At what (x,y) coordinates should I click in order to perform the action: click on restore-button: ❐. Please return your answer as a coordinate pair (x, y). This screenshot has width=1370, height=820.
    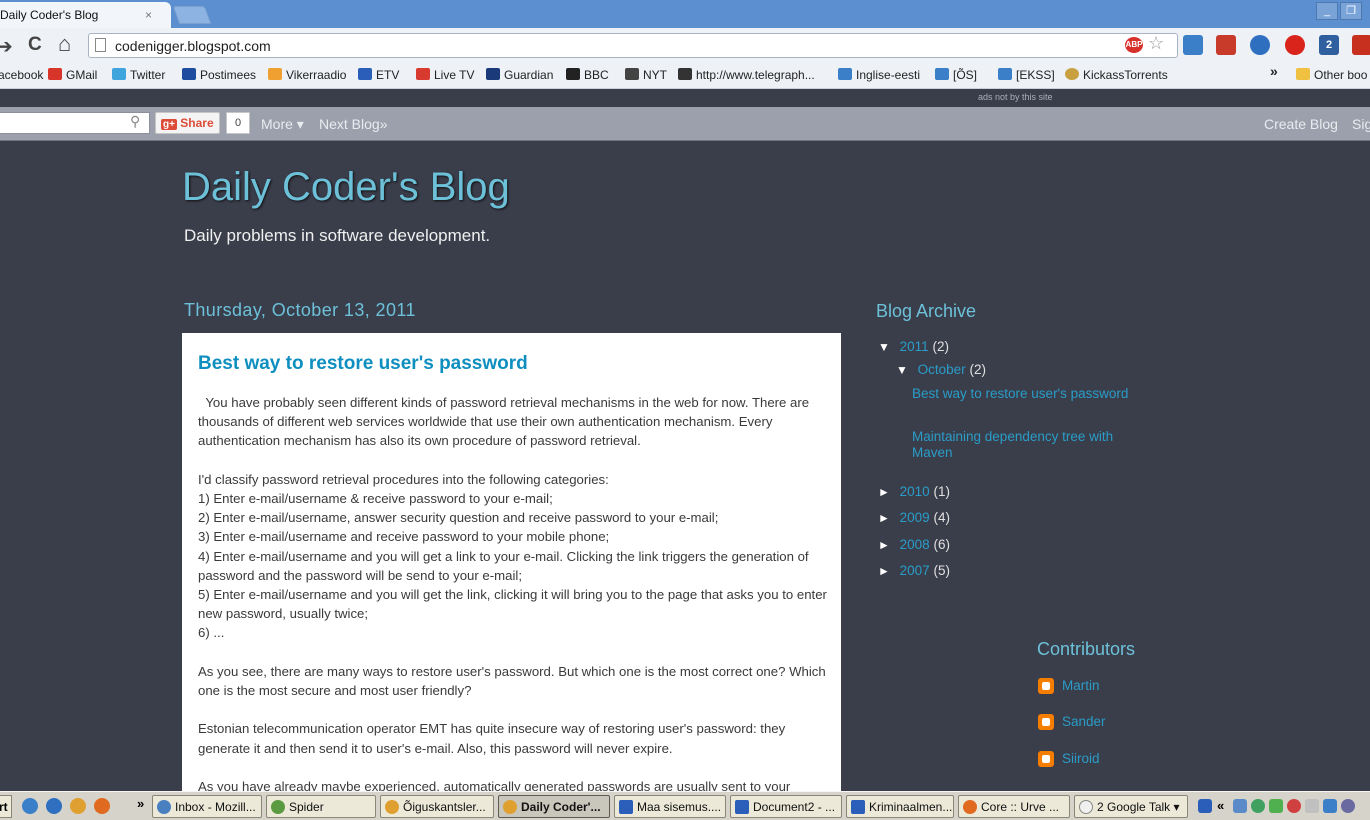
    Looking at the image, I should click on (1351, 11).